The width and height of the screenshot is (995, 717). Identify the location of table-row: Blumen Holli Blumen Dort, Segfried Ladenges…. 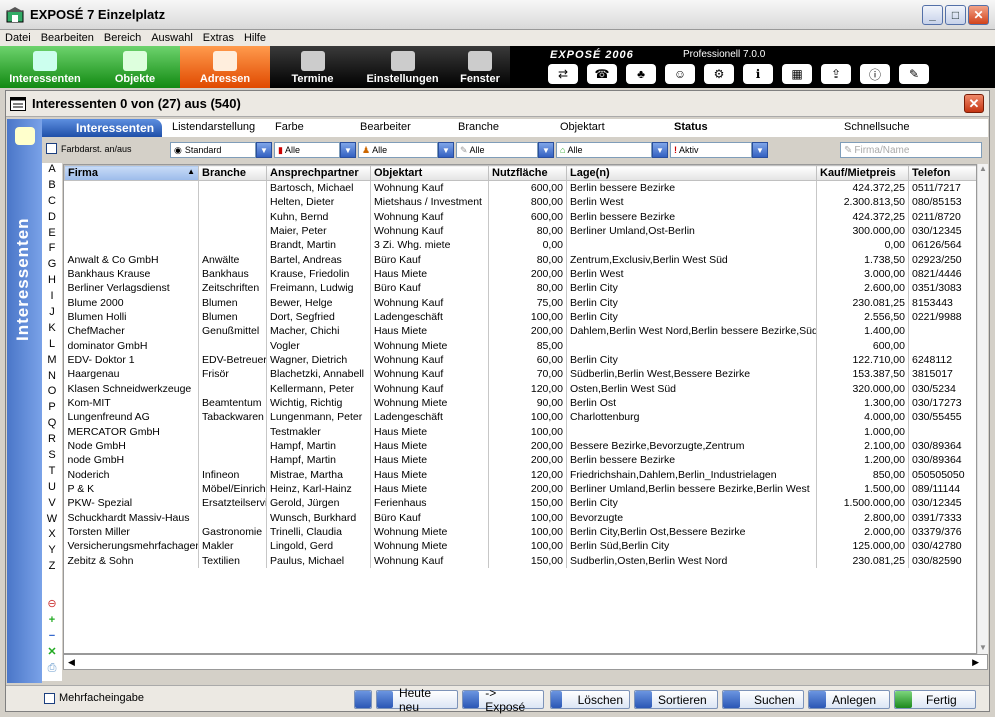
(520, 317).